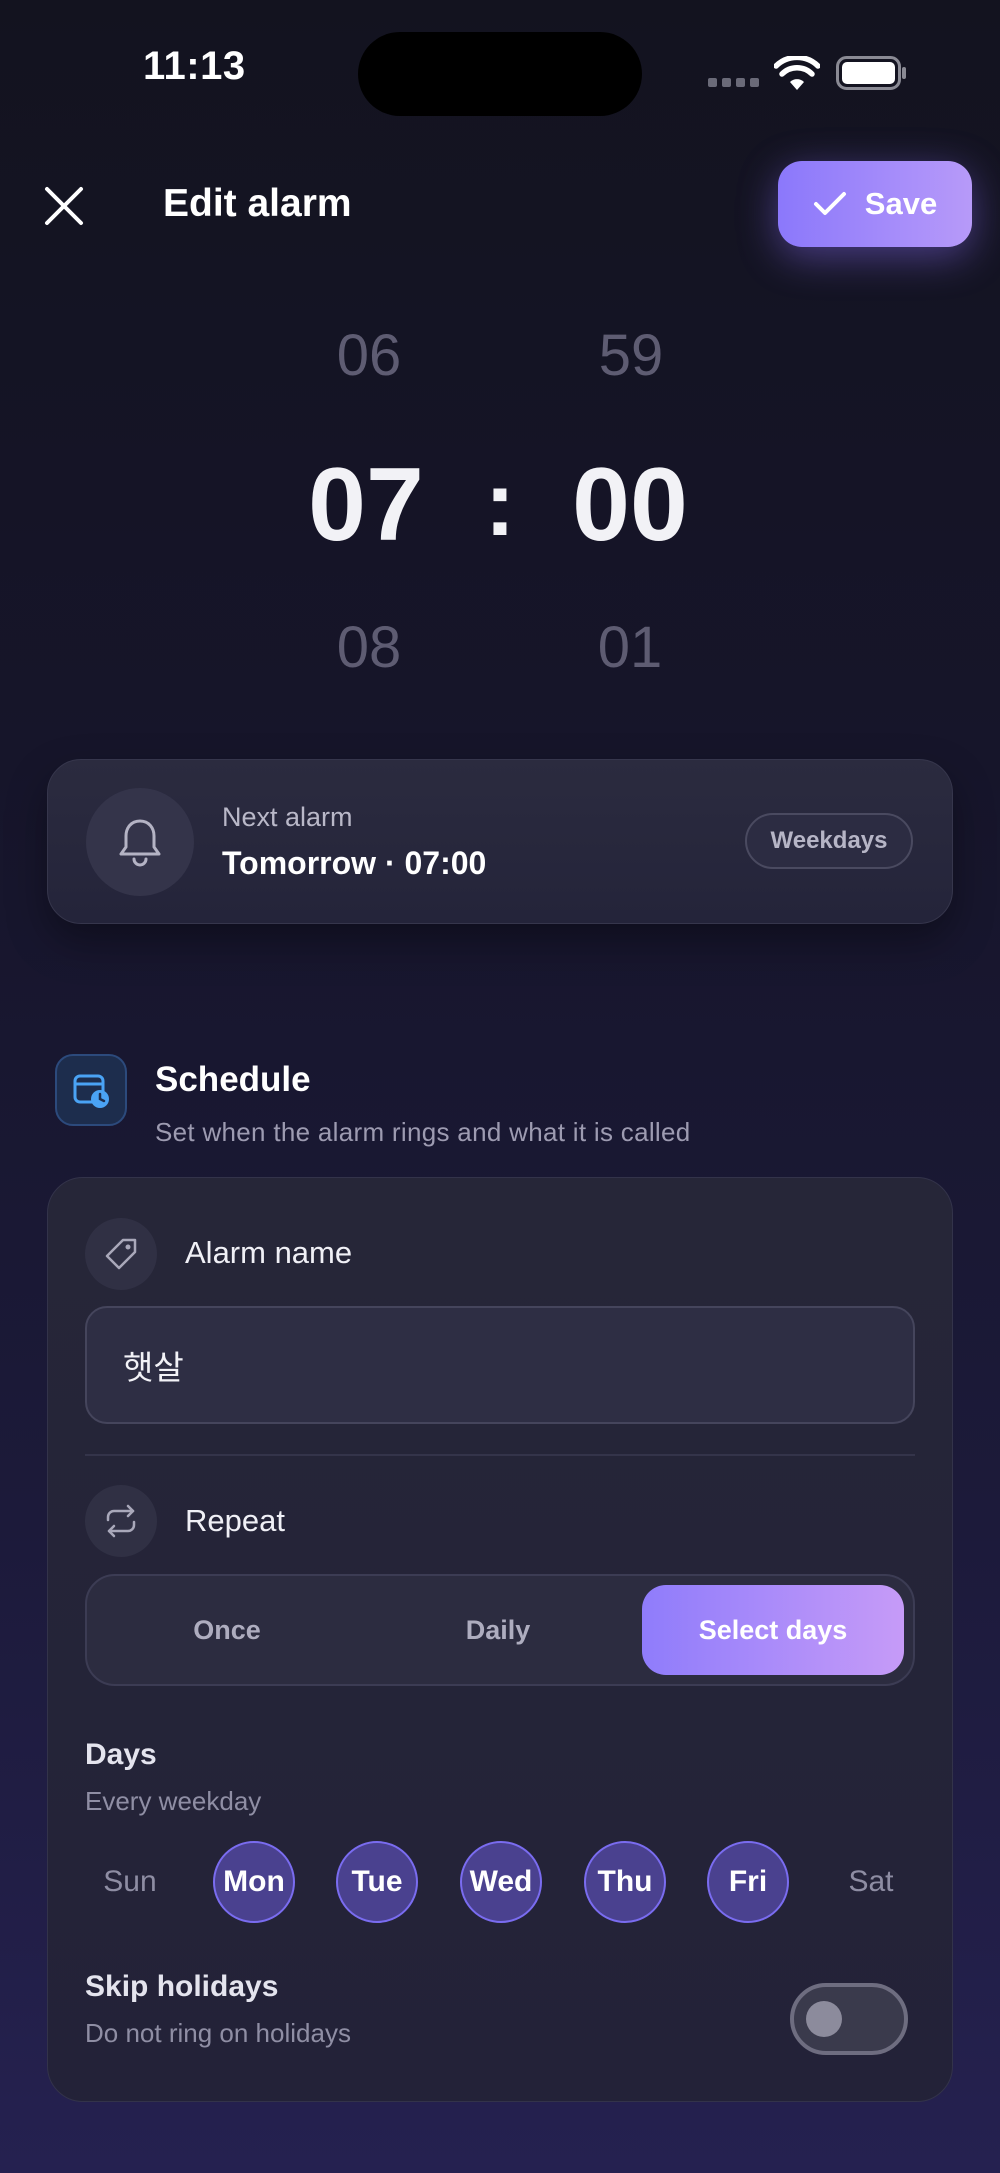  Describe the element at coordinates (829, 841) in the screenshot. I see `repeat-badge: Weekdays` at that location.